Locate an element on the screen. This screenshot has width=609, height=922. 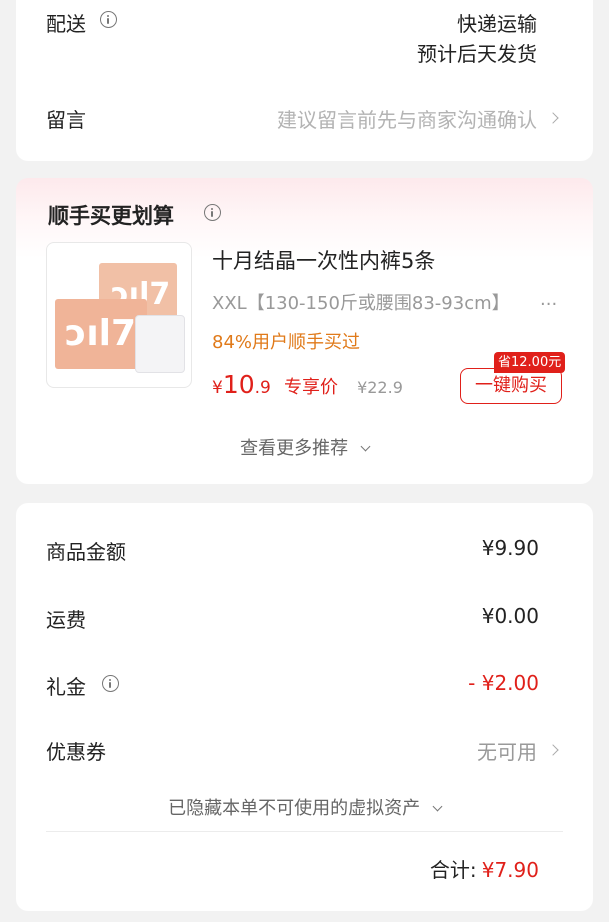
product-image: ↄıl7 ↄıl7 is located at coordinates (119, 315).